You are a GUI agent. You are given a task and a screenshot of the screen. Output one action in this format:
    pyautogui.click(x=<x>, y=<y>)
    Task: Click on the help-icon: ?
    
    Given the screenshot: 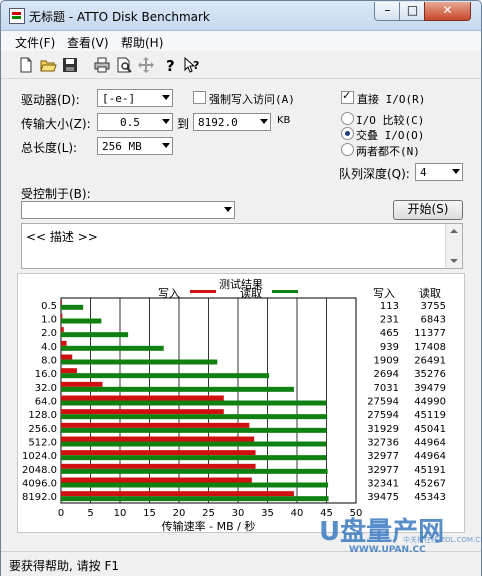 What is the action you would take?
    pyautogui.click(x=170, y=65)
    